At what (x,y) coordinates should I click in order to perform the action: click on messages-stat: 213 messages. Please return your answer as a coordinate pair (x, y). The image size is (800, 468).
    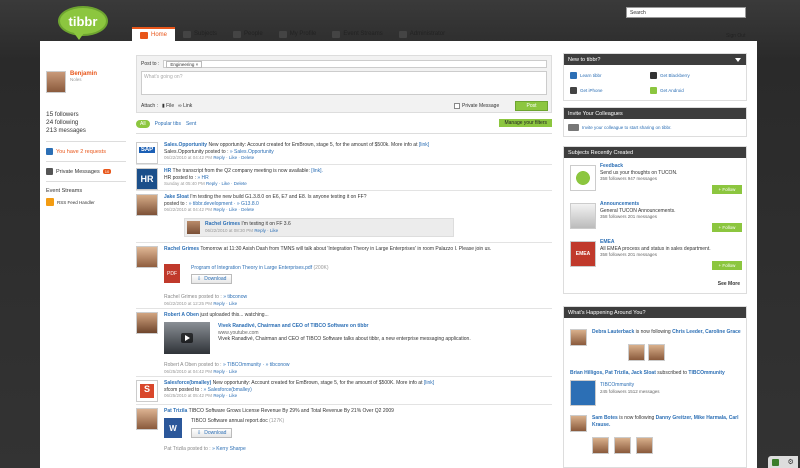
    Looking at the image, I should click on (86, 131).